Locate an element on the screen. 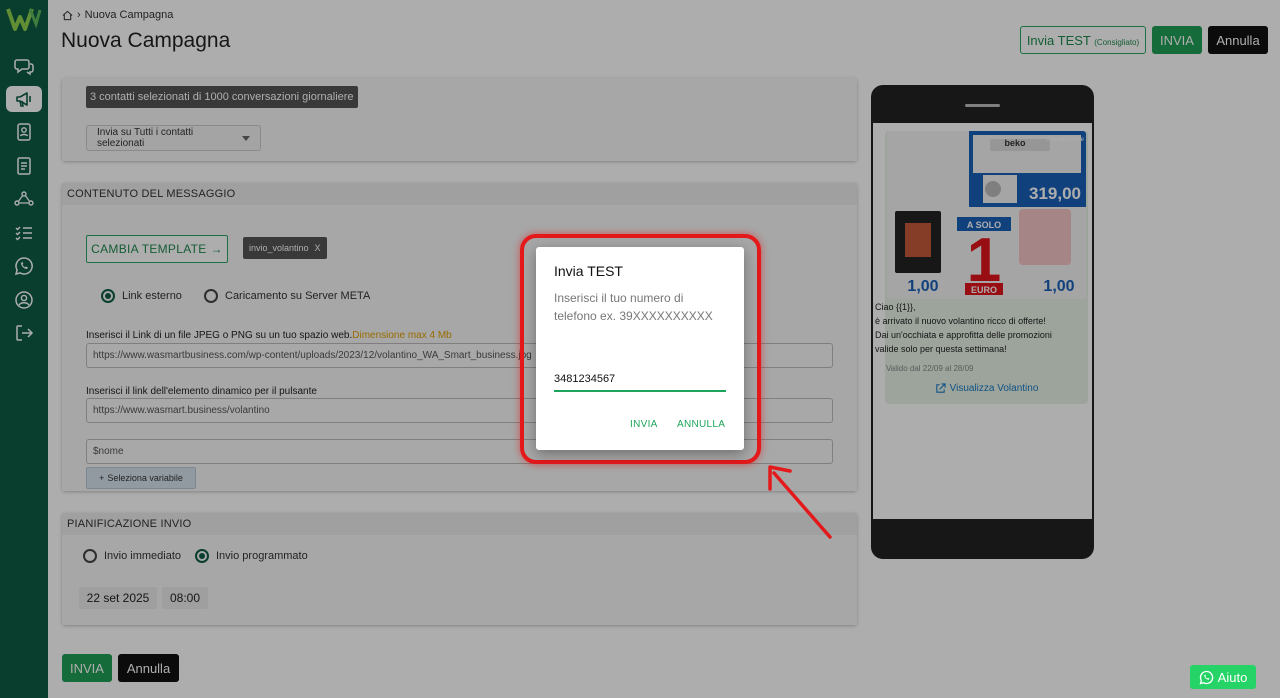 This screenshot has width=1280, height=698. help-label: Aiuto is located at coordinates (1232, 677).